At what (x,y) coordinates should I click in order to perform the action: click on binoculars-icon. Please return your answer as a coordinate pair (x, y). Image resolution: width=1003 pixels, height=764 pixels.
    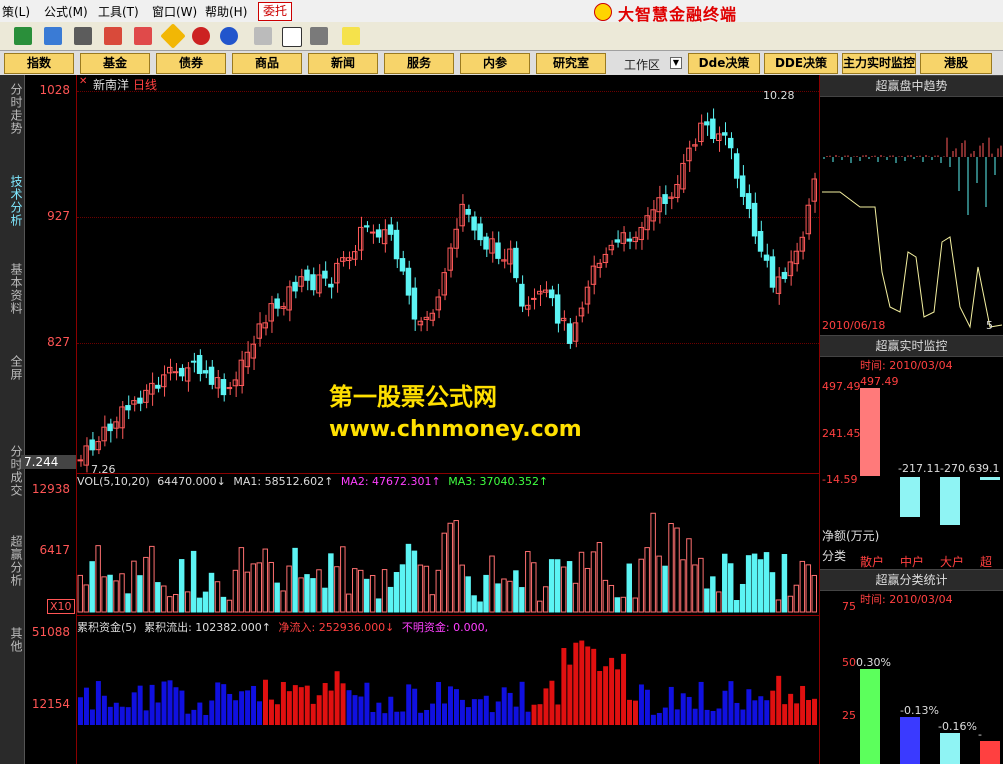
    Looking at the image, I should click on (83, 36).